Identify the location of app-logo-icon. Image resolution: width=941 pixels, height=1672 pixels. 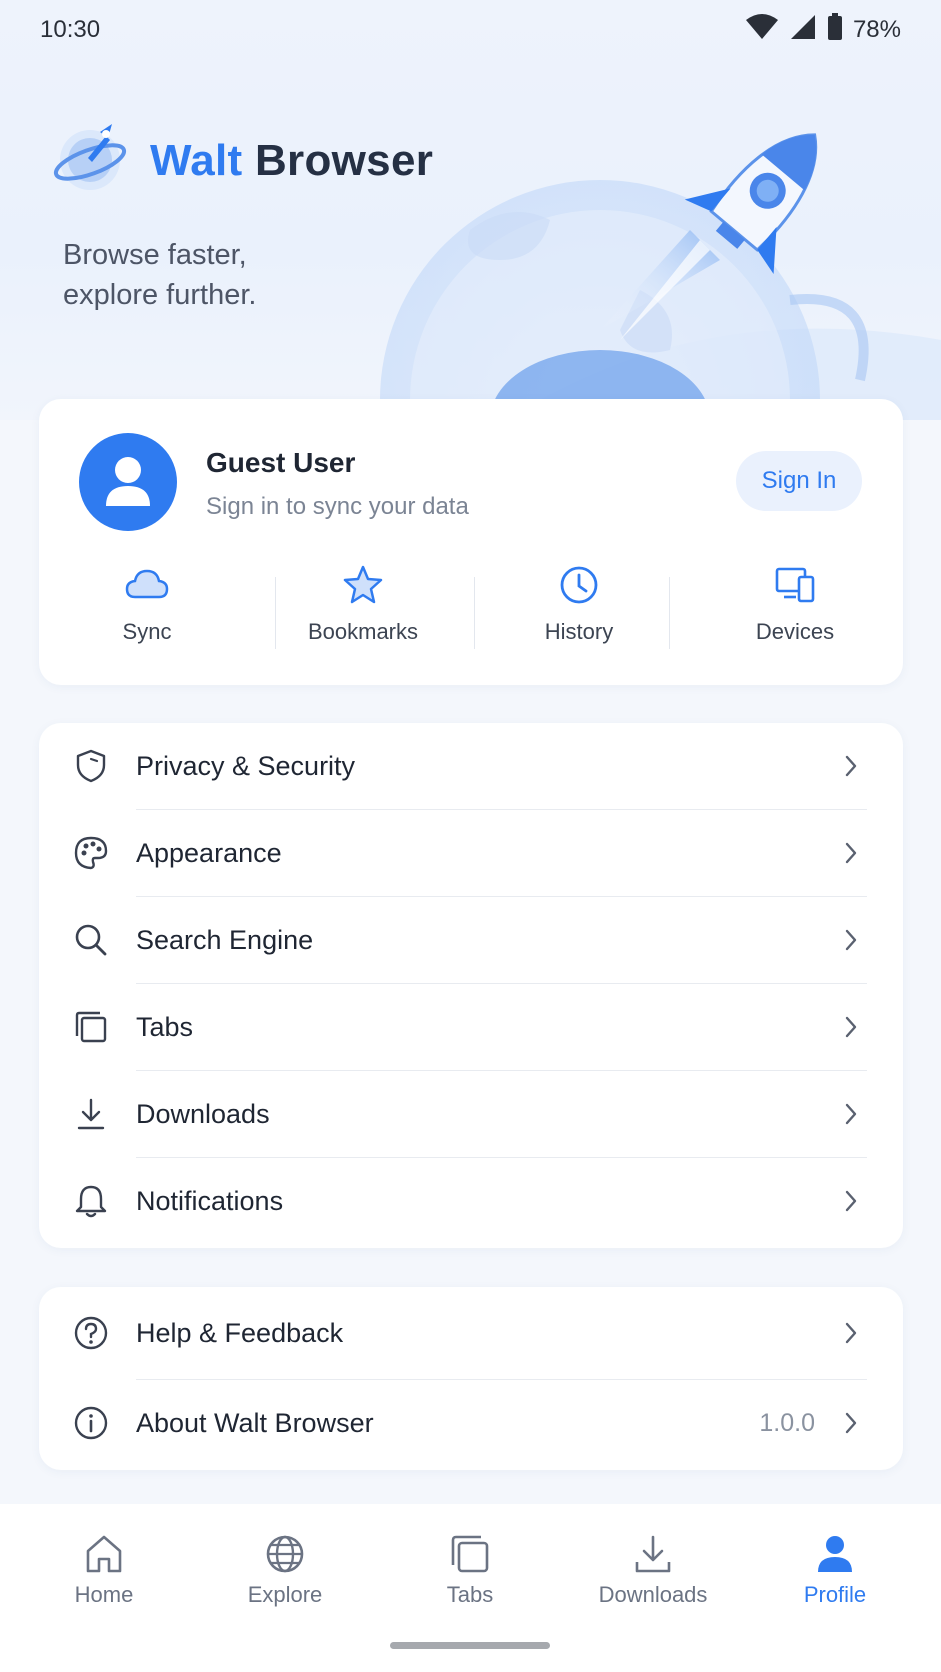
(90, 160).